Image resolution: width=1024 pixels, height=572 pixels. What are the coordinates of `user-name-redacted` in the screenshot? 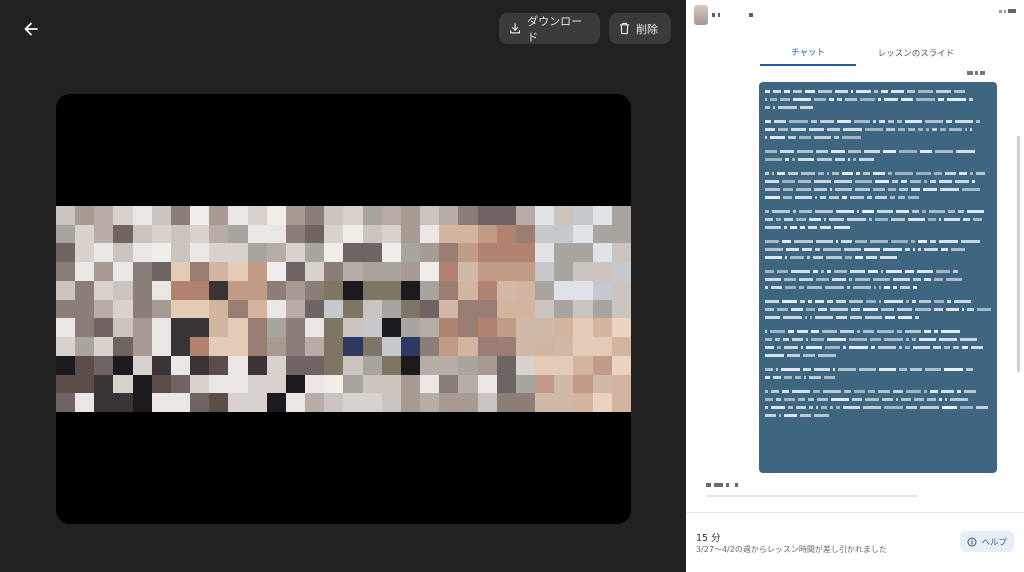 It's located at (732, 15).